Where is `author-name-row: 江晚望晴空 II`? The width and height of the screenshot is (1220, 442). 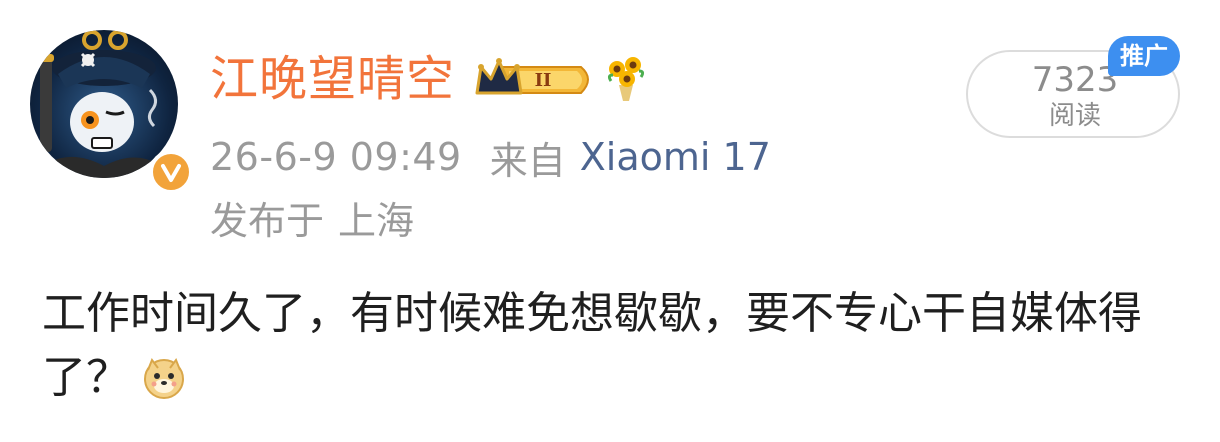 author-name-row: 江晚望晴空 II is located at coordinates (428, 79).